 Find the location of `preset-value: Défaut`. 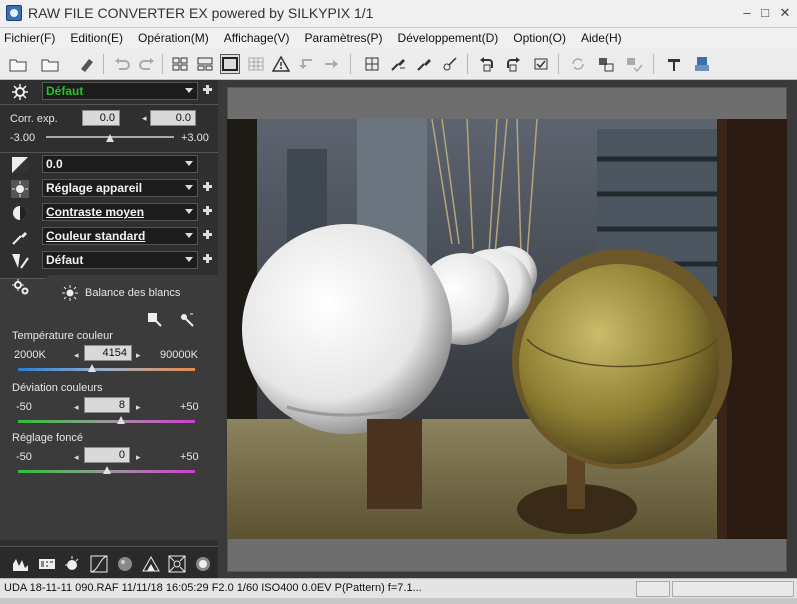

preset-value: Défaut is located at coordinates (65, 91).